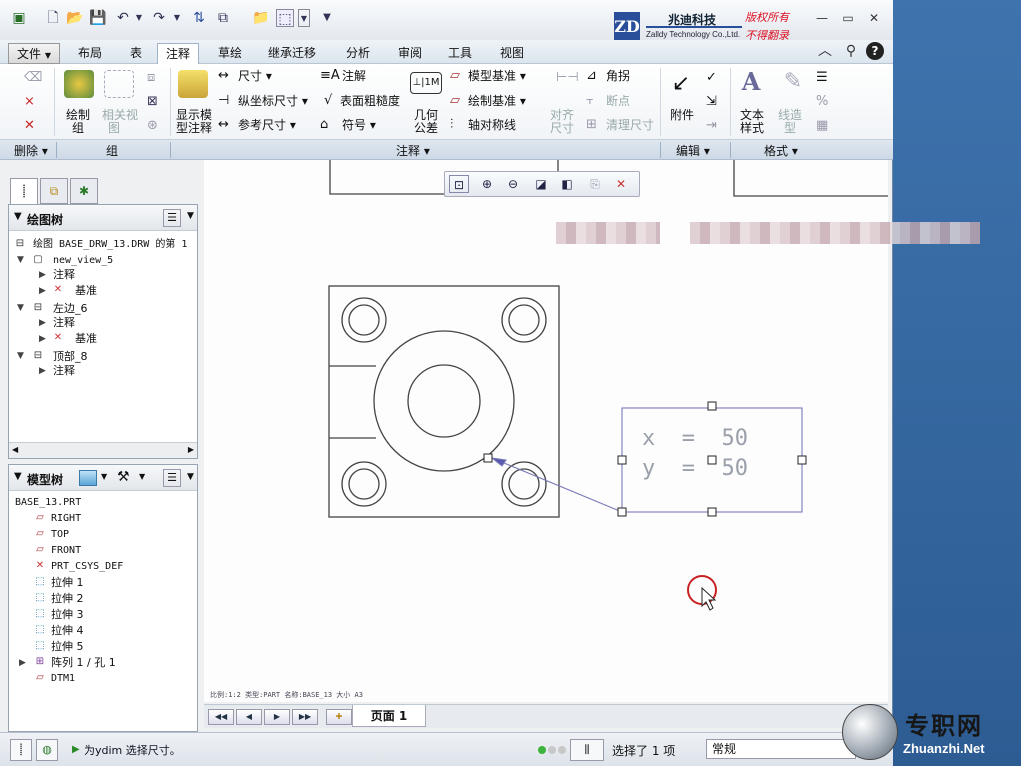  I want to click on tab-file: 文件 ▼, so click(34, 53).